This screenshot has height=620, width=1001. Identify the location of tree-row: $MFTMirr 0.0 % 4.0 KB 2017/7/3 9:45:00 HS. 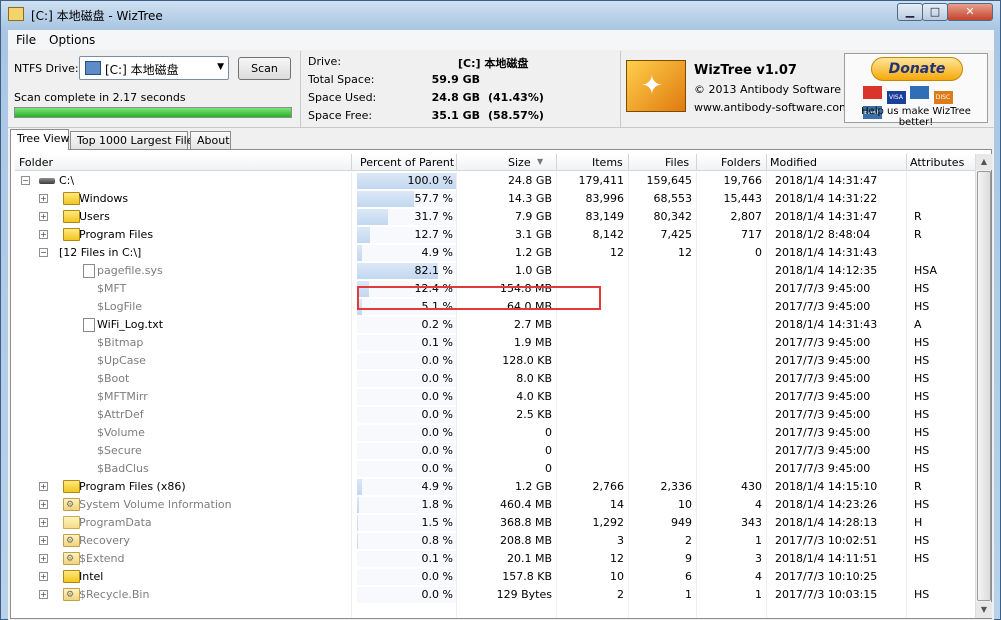
(495, 397).